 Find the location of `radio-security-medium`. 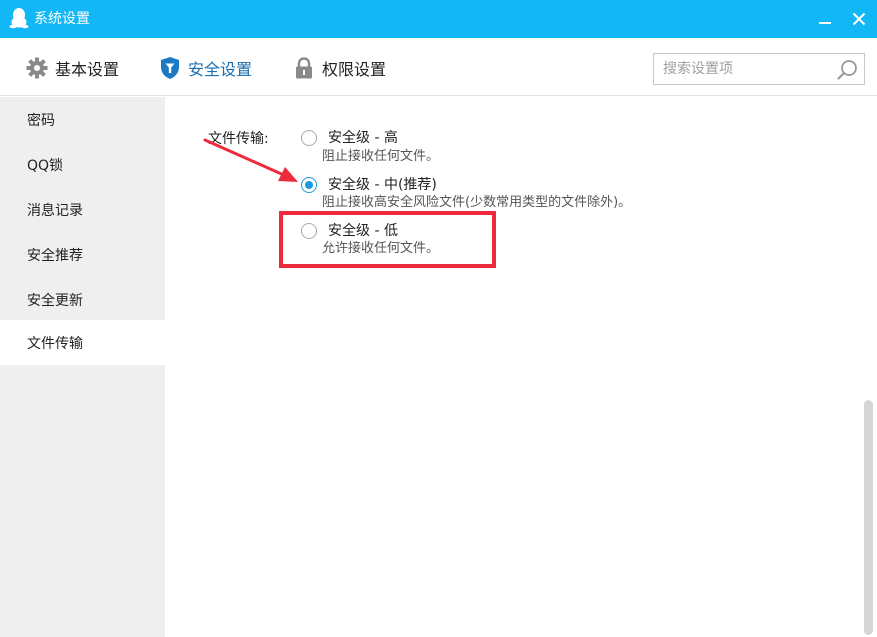

radio-security-medium is located at coordinates (309, 185).